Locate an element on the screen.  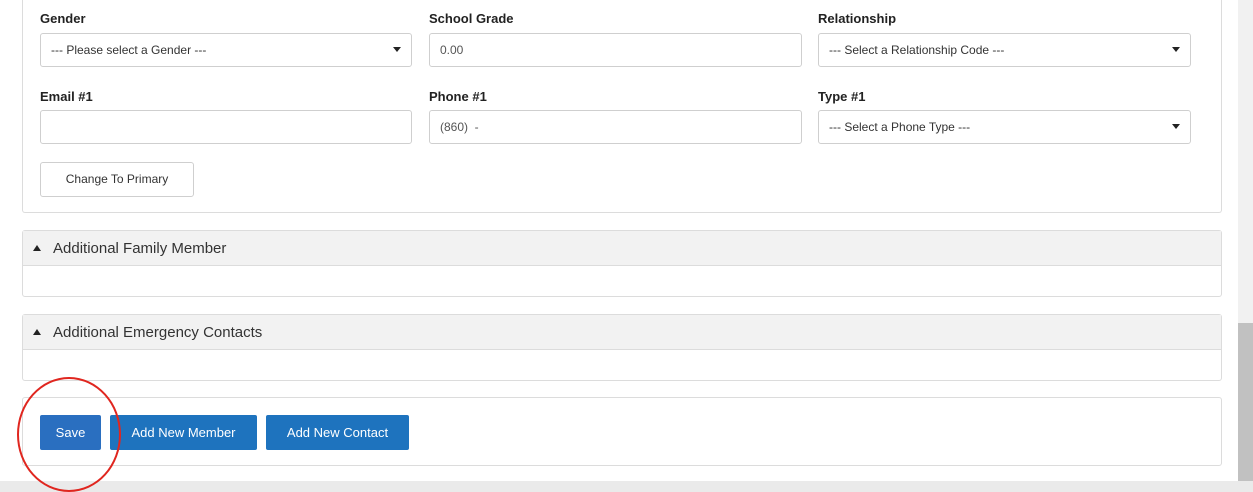
actions-card: Save Add New Member Add New Contact is located at coordinates (622, 431).